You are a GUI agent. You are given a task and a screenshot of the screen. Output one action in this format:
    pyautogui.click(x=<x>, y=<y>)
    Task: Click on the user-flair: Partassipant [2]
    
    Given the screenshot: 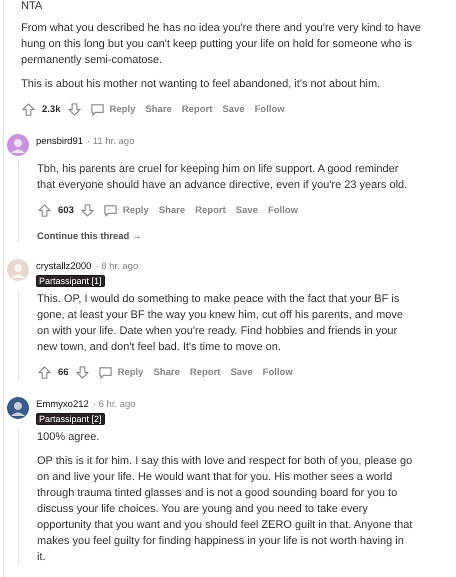 What is the action you would take?
    pyautogui.click(x=70, y=419)
    